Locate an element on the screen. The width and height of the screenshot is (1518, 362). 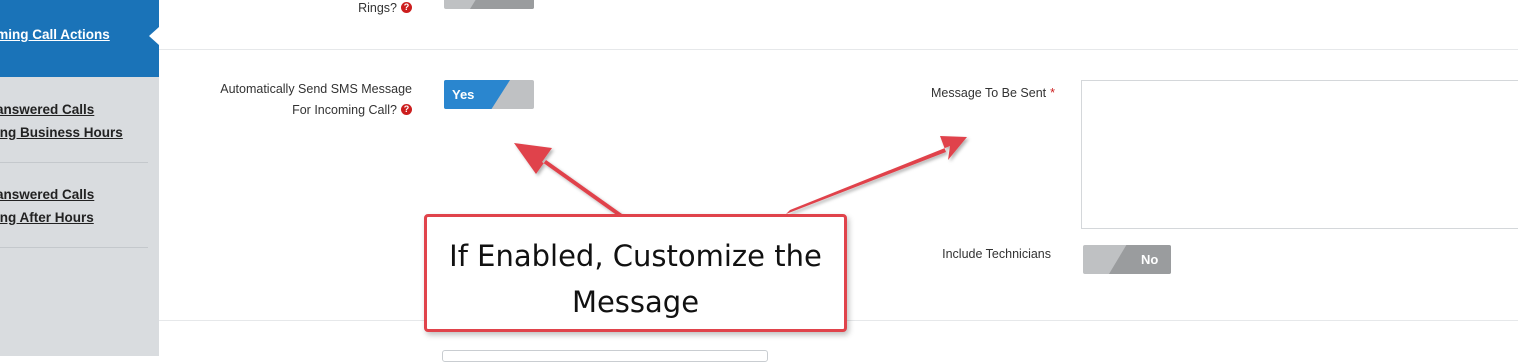
include-technicians-toggle: No is located at coordinates (1127, 259).